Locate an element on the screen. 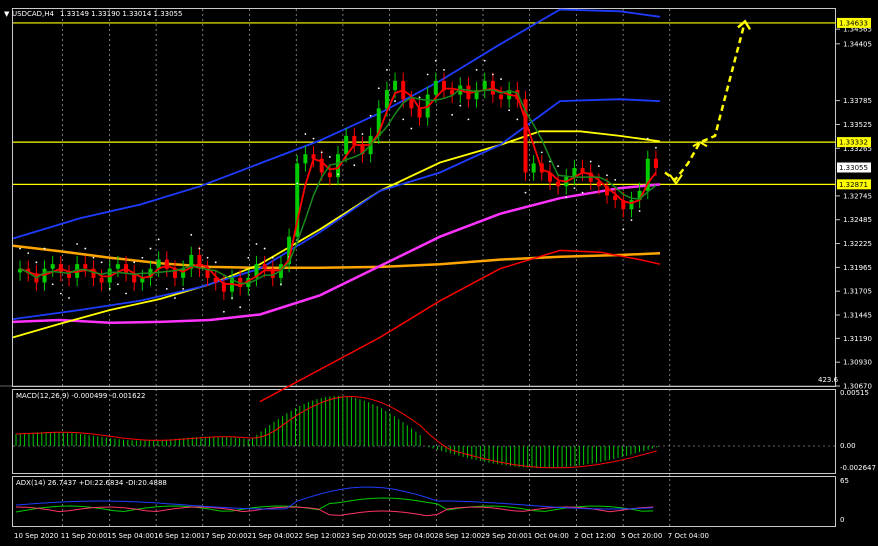  adx-line is located at coordinates (334, 498).